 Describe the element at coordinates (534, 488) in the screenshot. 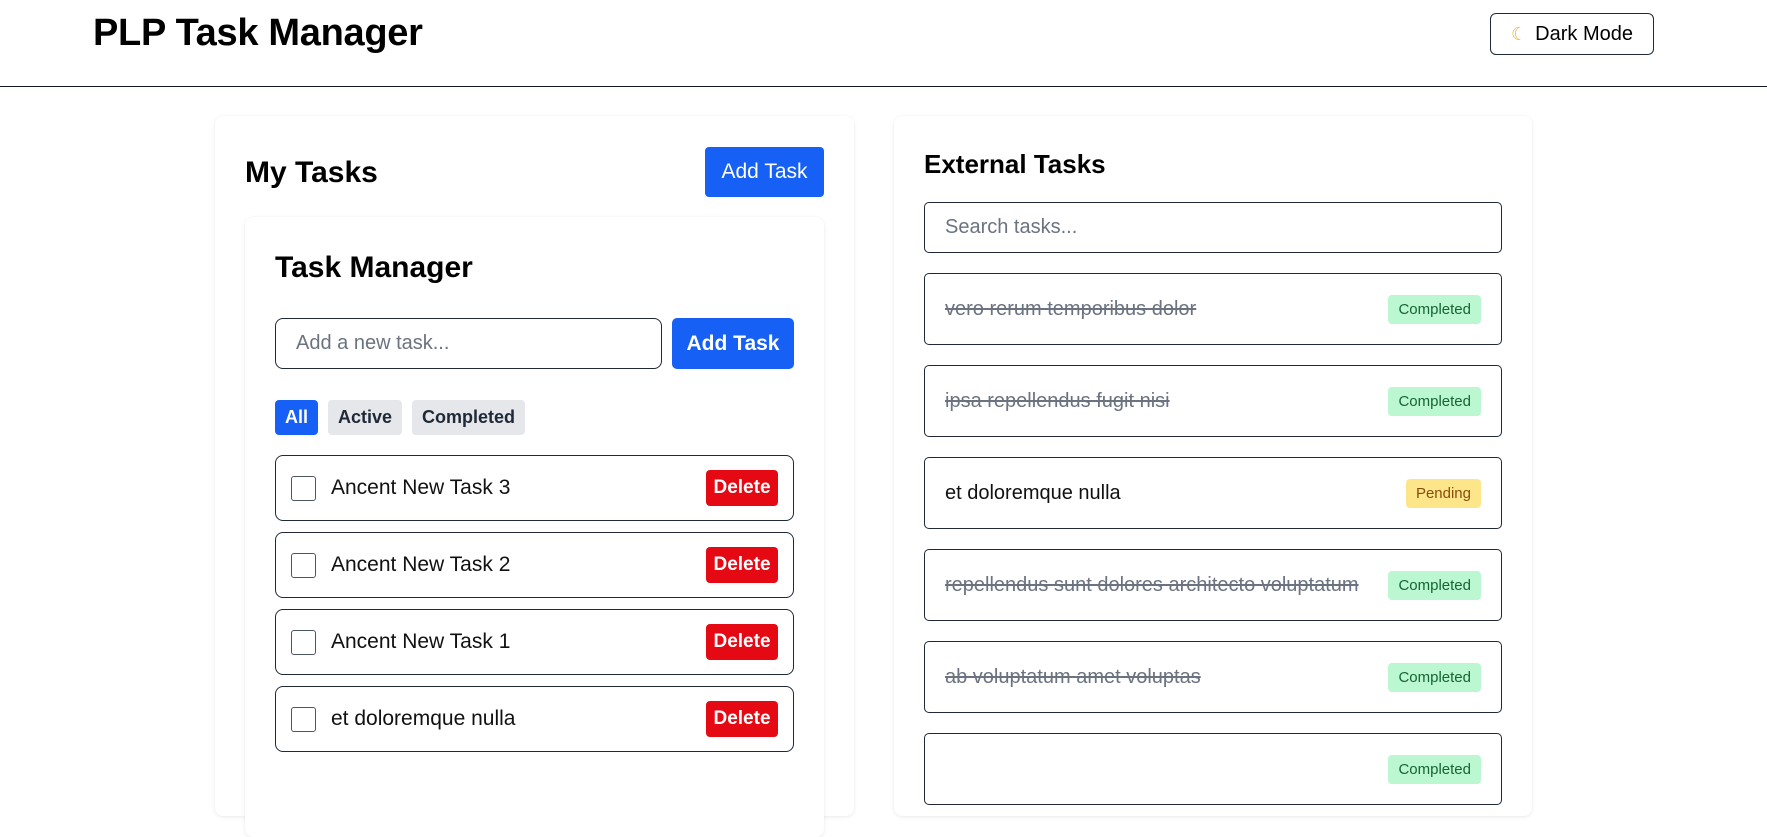

I see `task-row: Ancent New Task 3 Delete` at that location.